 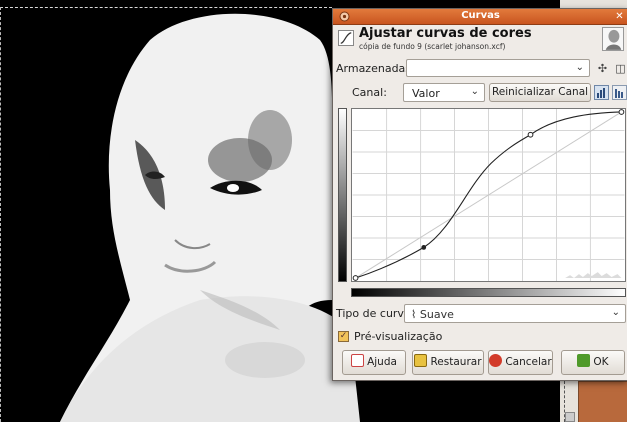 I want to click on preview-checkbox: ✓, so click(x=343, y=336).